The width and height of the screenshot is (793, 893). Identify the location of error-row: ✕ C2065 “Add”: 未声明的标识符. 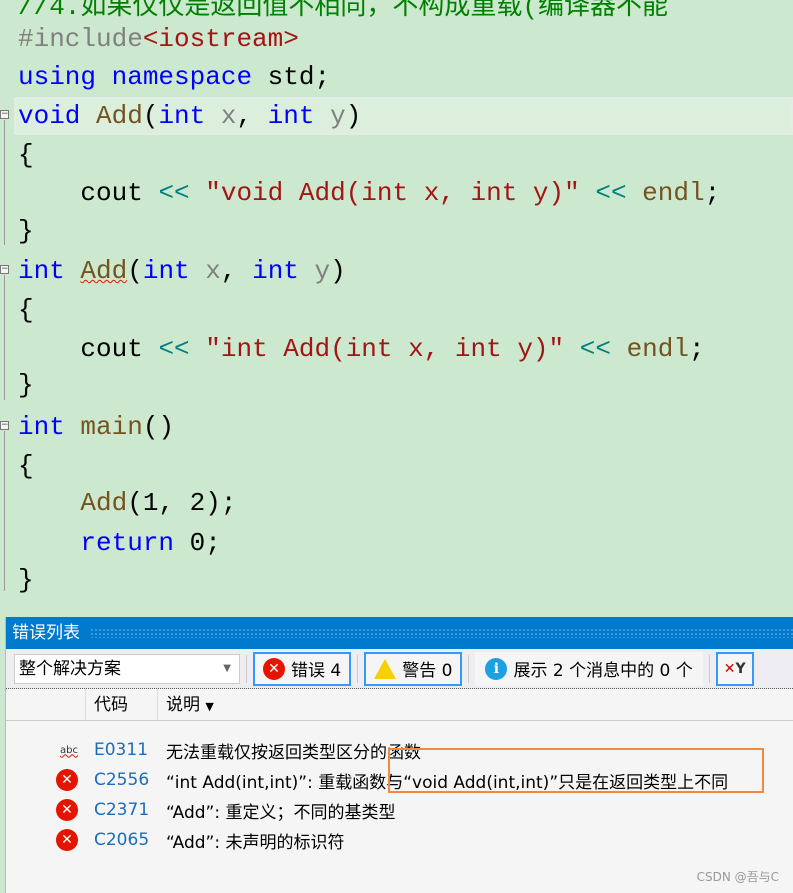
(399, 840).